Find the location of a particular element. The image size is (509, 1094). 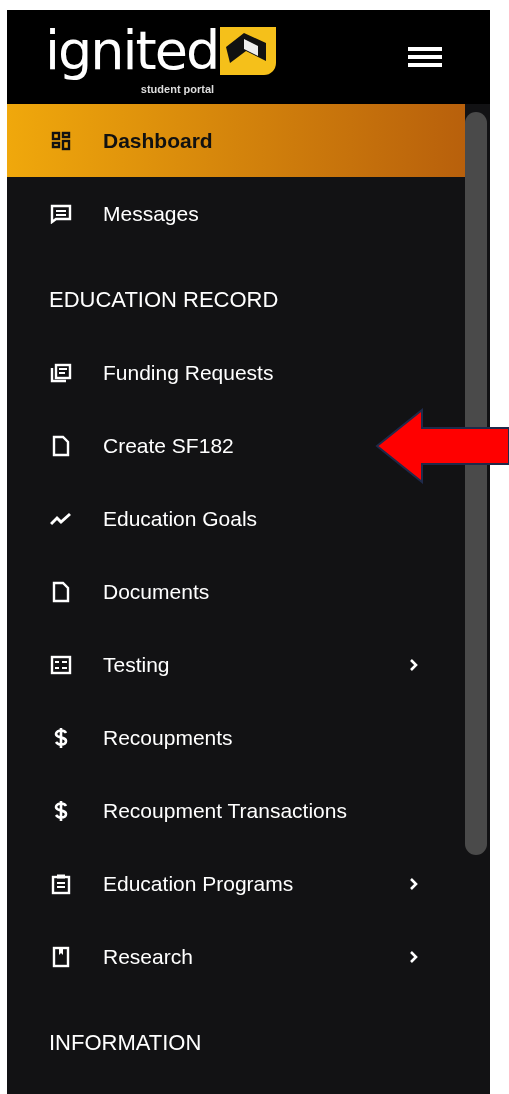

section-heading: INFORMATION is located at coordinates (125, 1043).